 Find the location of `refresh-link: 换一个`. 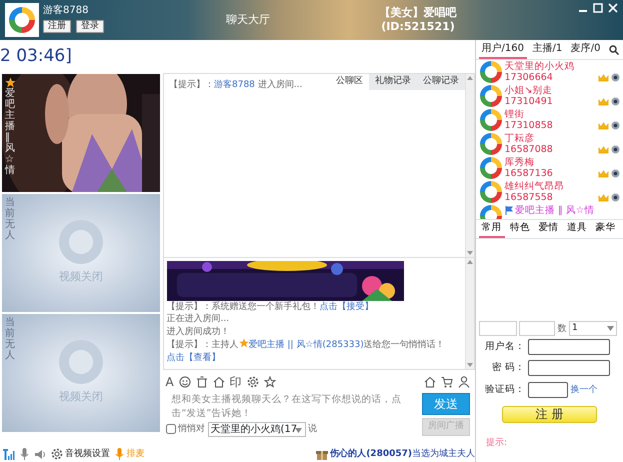

refresh-link: 换一个 is located at coordinates (584, 390).